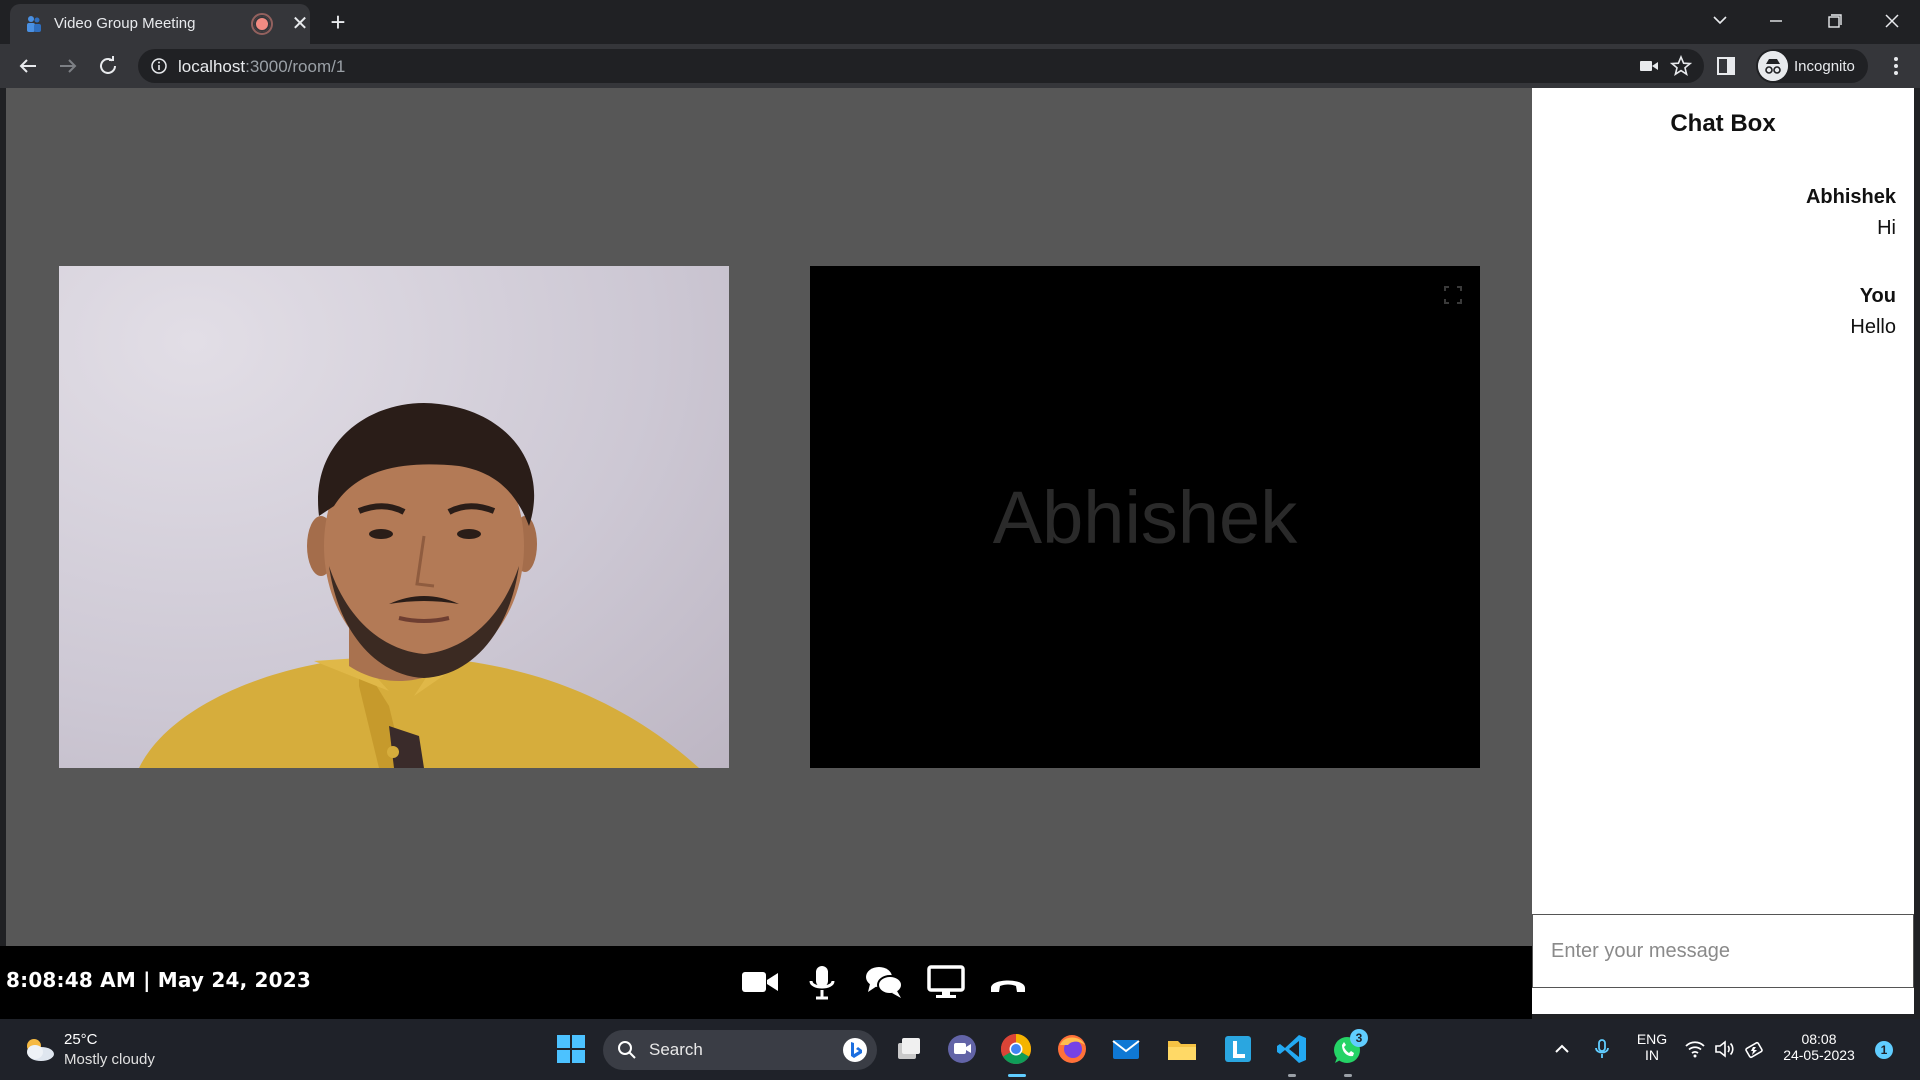 The height and width of the screenshot is (1080, 1920). I want to click on battery-charging-icon, so click(1755, 1049).